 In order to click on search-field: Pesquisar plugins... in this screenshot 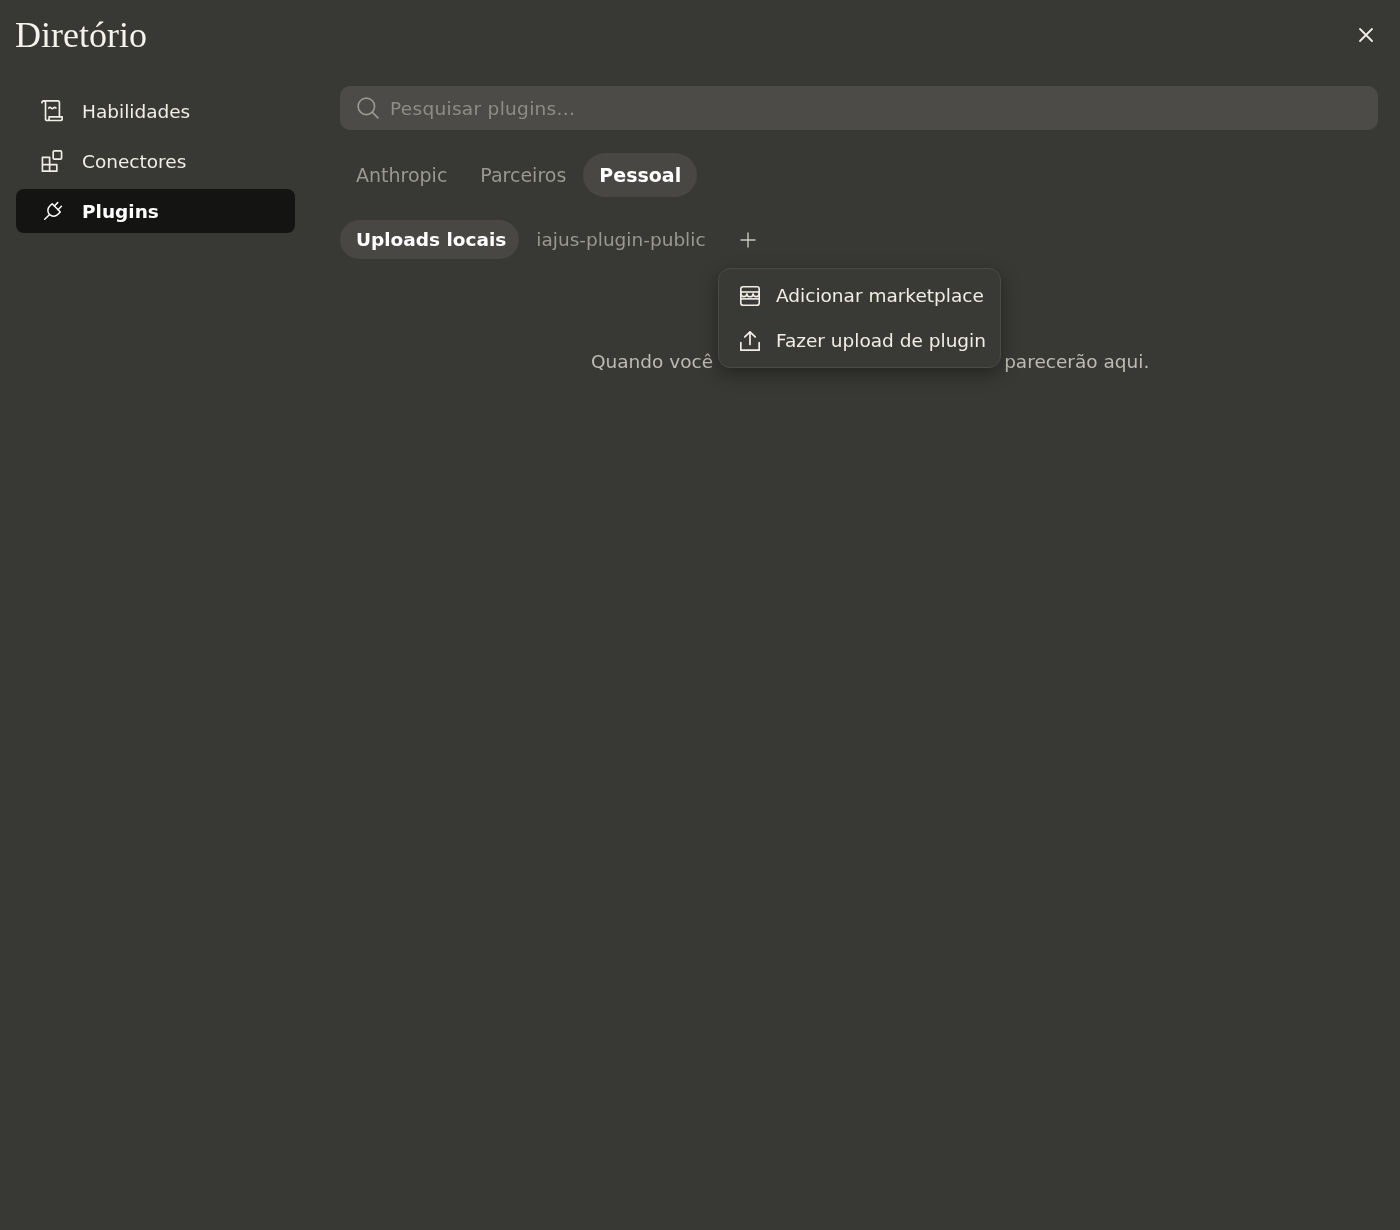, I will do `click(859, 108)`.